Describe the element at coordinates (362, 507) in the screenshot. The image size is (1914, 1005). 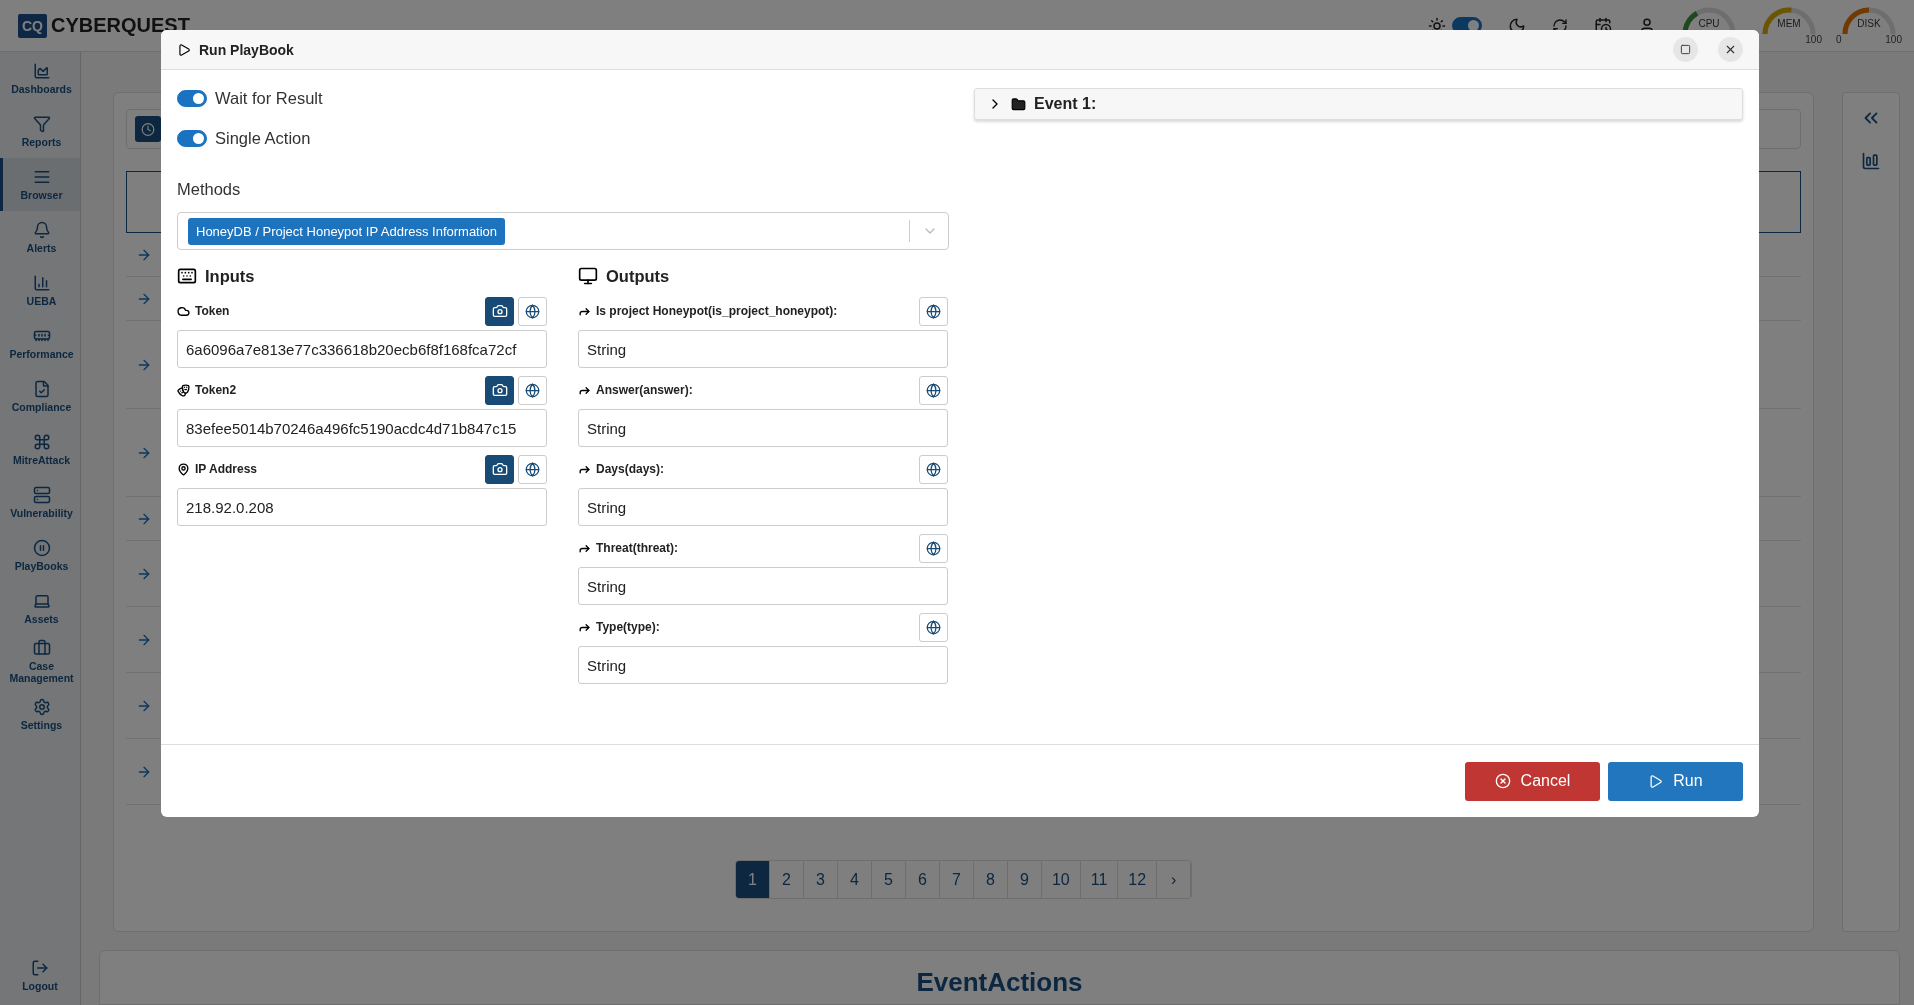
I see `input-field: 218.92.0.208` at that location.